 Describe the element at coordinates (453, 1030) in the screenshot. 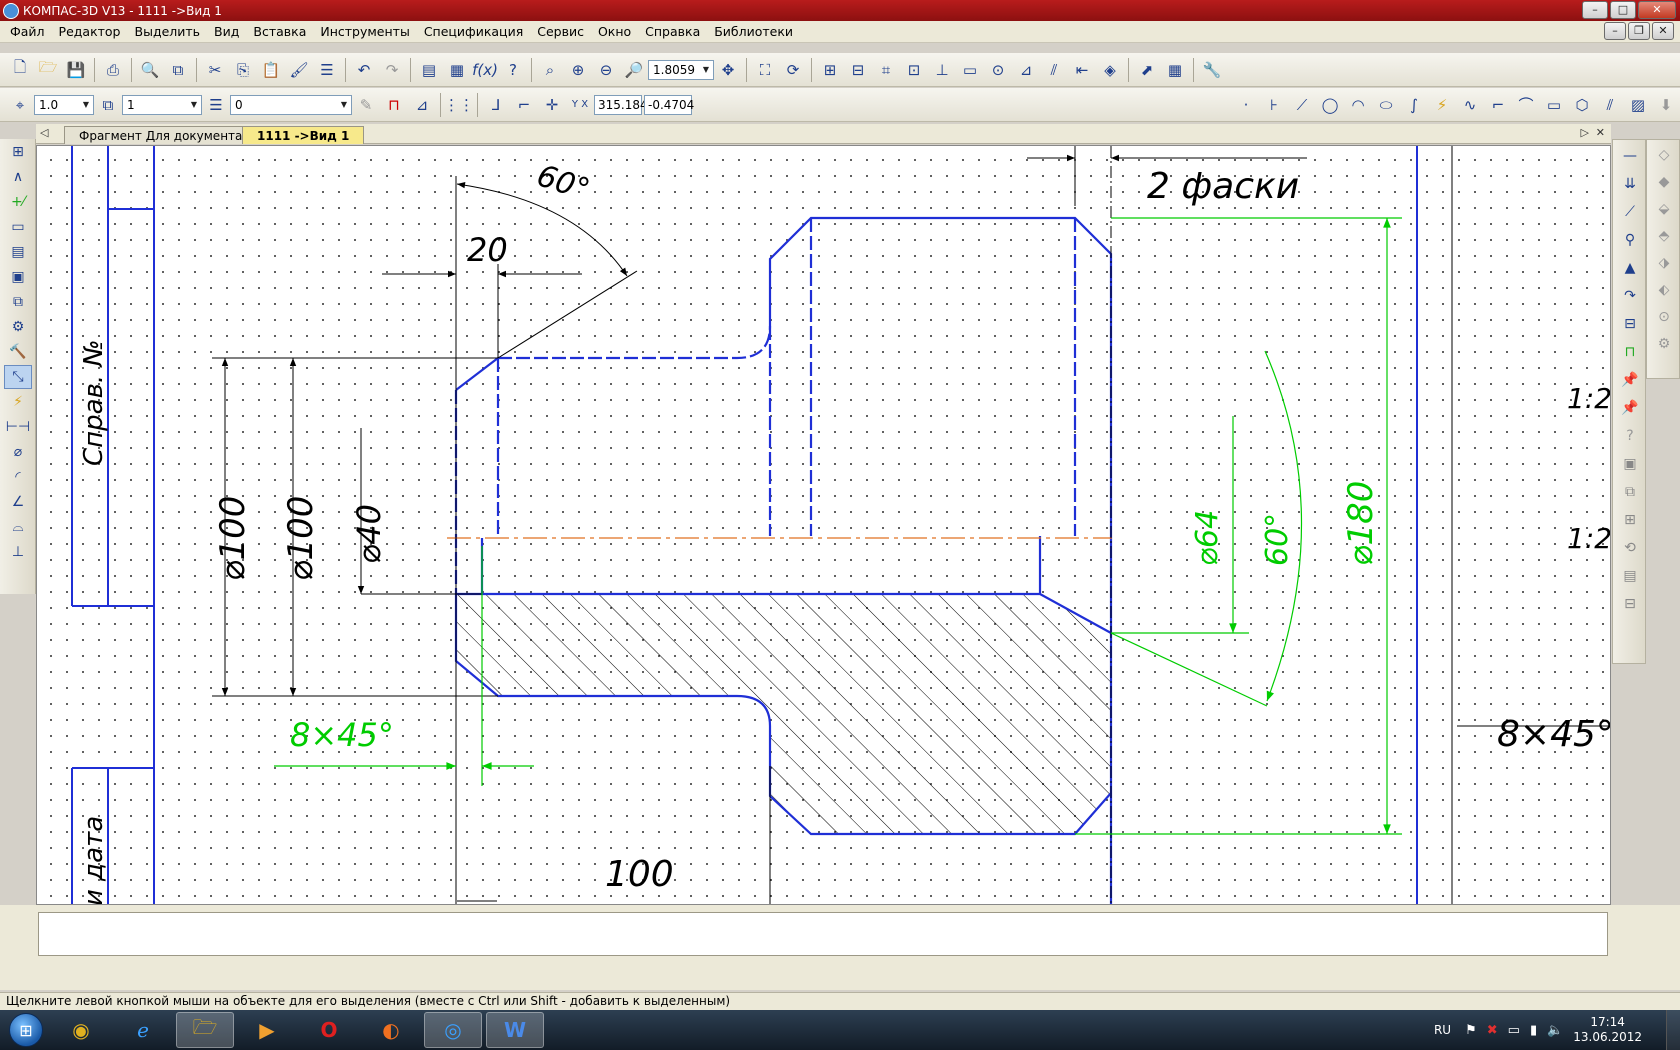

I see `kompas-taskbar-icon: ◎` at that location.